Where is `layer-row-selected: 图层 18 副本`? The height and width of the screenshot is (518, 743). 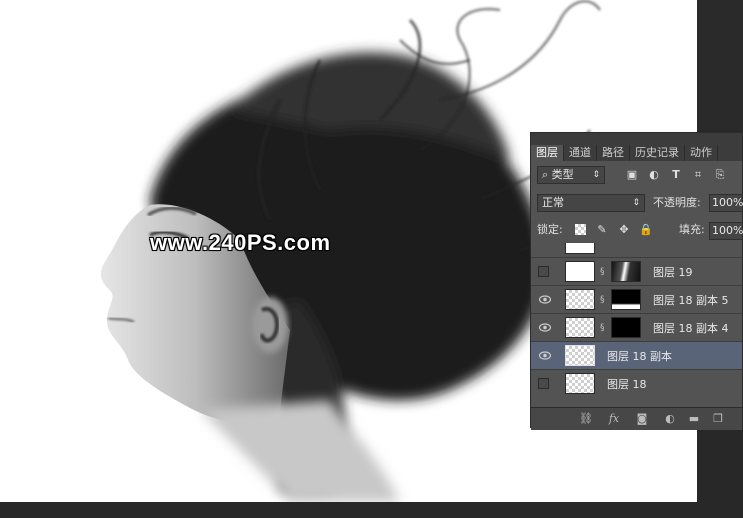
layer-row-selected: 图层 18 副本 is located at coordinates (636, 355).